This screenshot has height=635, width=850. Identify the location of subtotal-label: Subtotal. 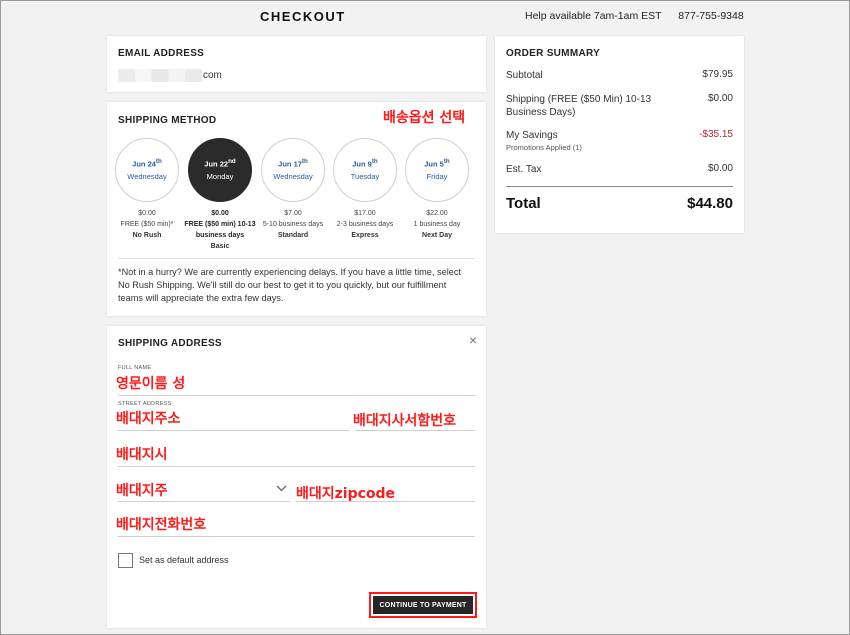
(524, 75).